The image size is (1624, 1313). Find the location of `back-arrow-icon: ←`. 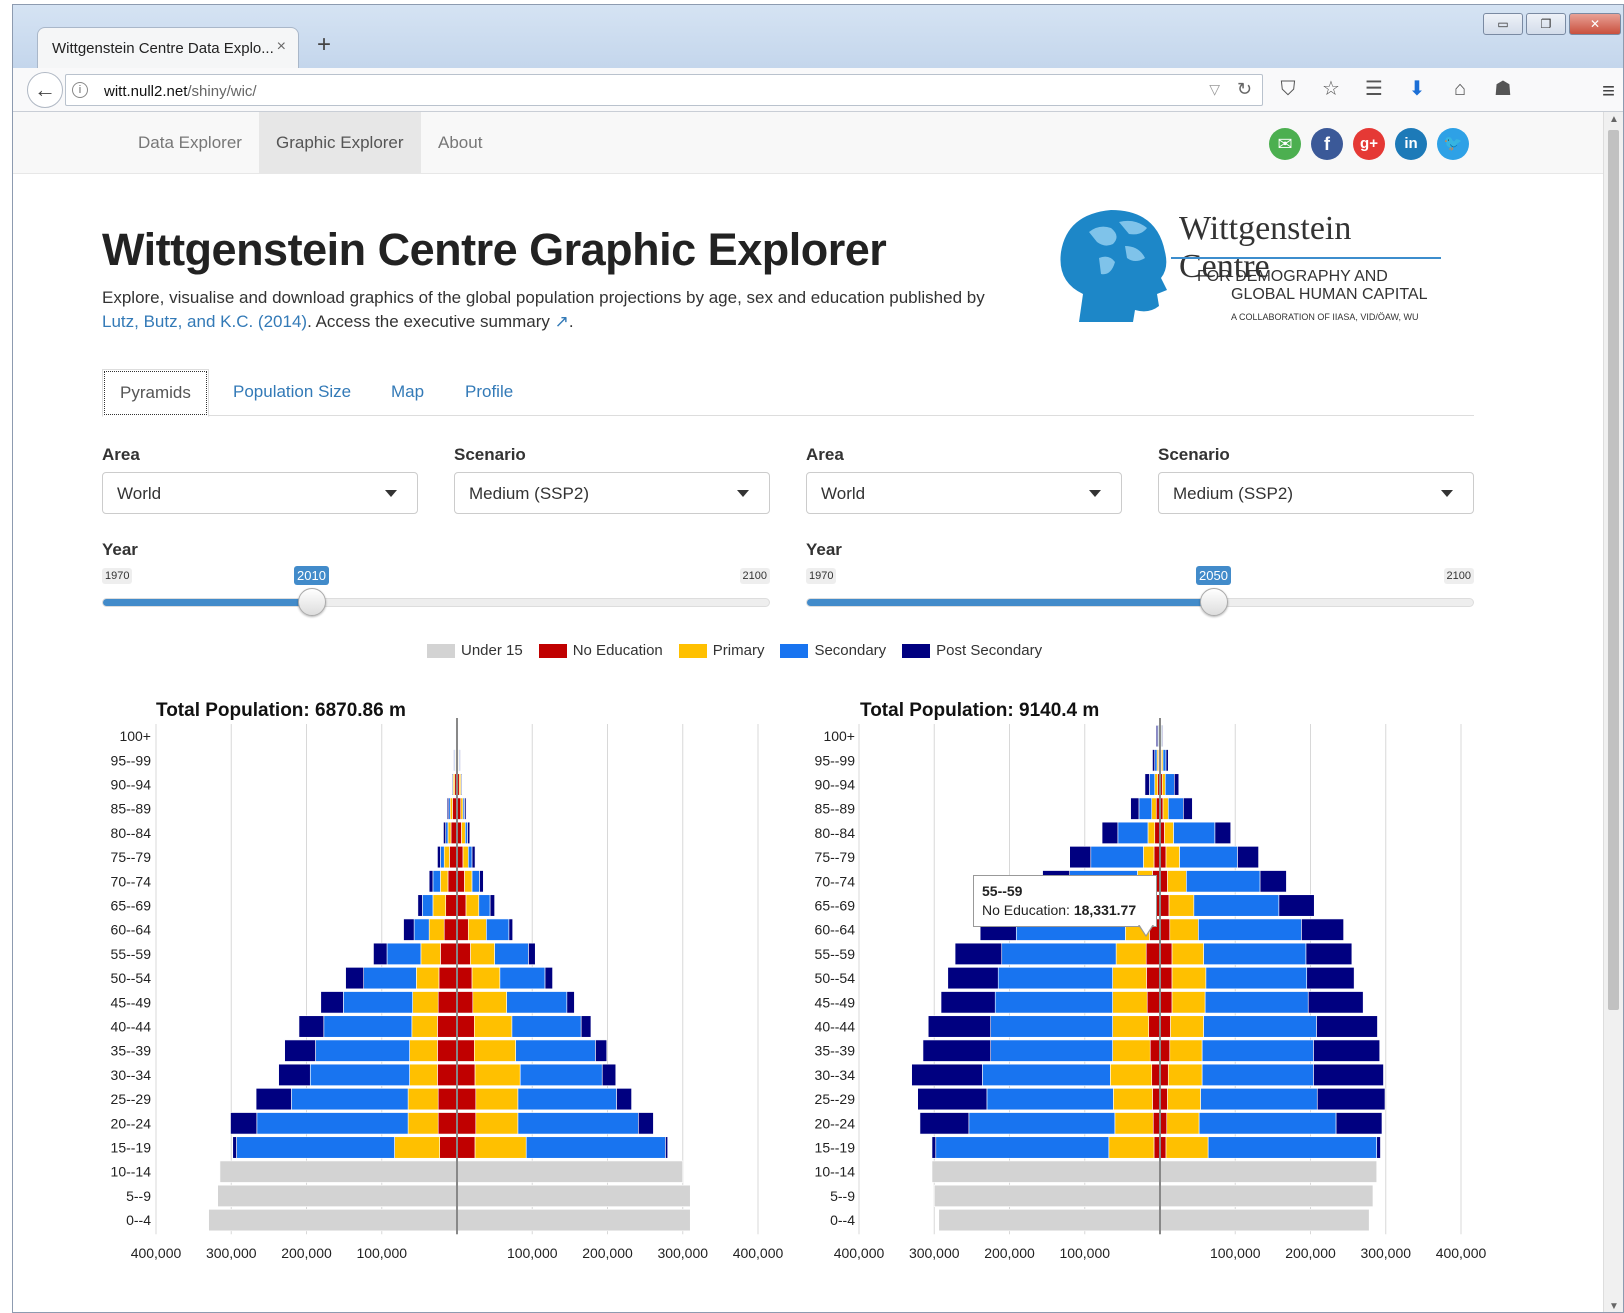

back-arrow-icon: ← is located at coordinates (45, 90).